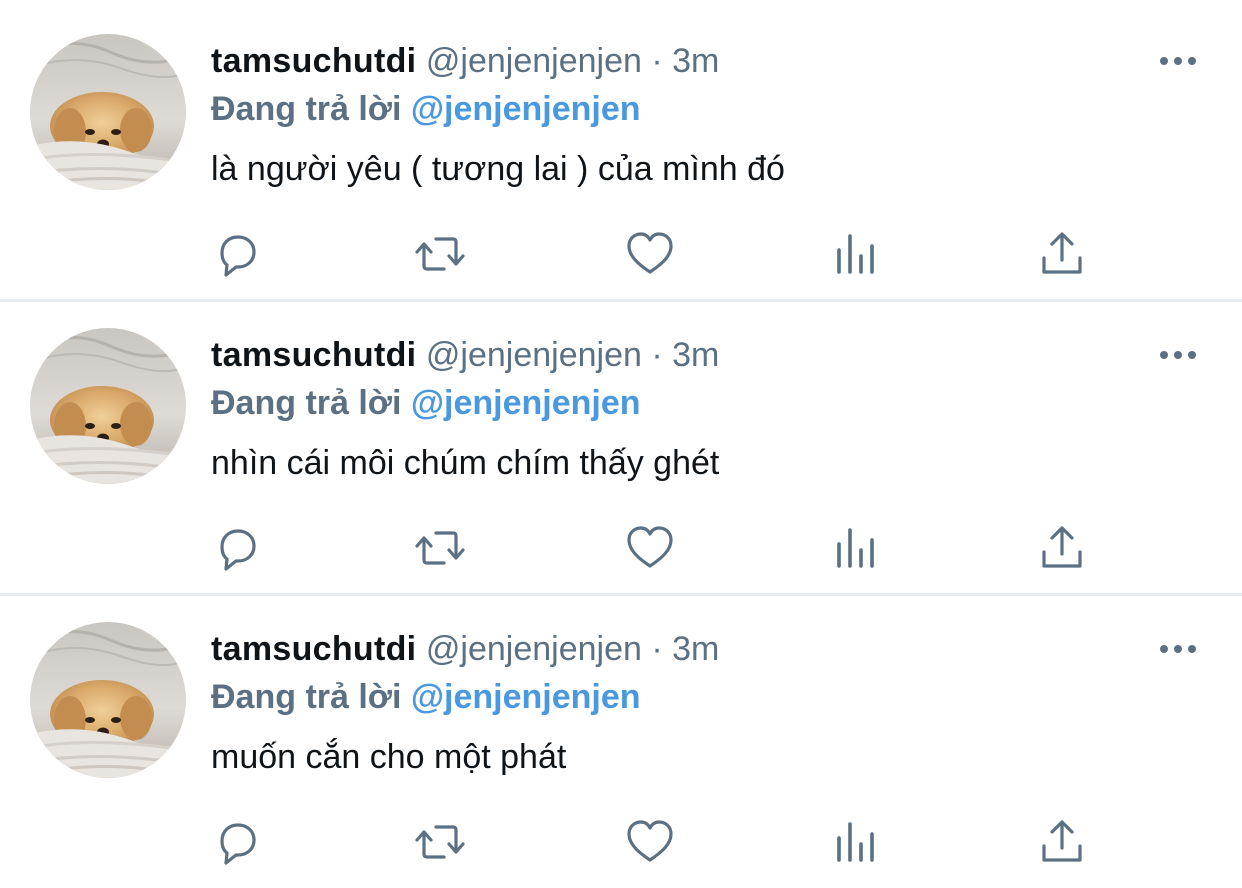 The width and height of the screenshot is (1242, 888). I want to click on tweet-text: nhìn cái môi chúm chím thấy ghét, so click(465, 463).